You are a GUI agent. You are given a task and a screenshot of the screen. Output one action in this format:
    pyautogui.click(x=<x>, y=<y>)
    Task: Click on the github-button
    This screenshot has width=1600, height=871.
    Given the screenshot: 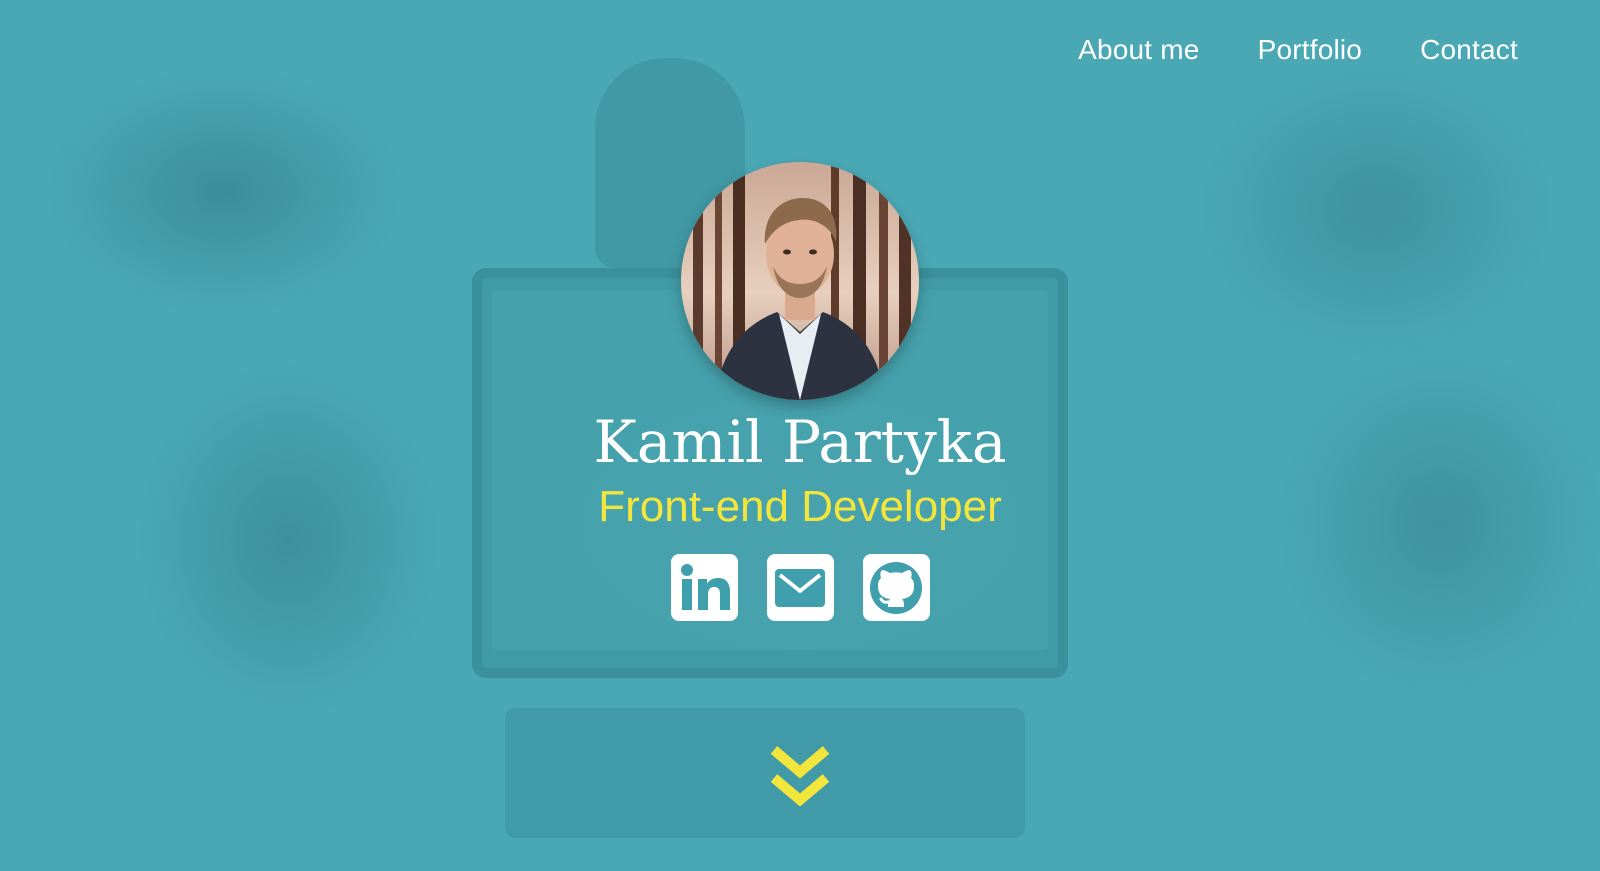 What is the action you would take?
    pyautogui.click(x=896, y=587)
    